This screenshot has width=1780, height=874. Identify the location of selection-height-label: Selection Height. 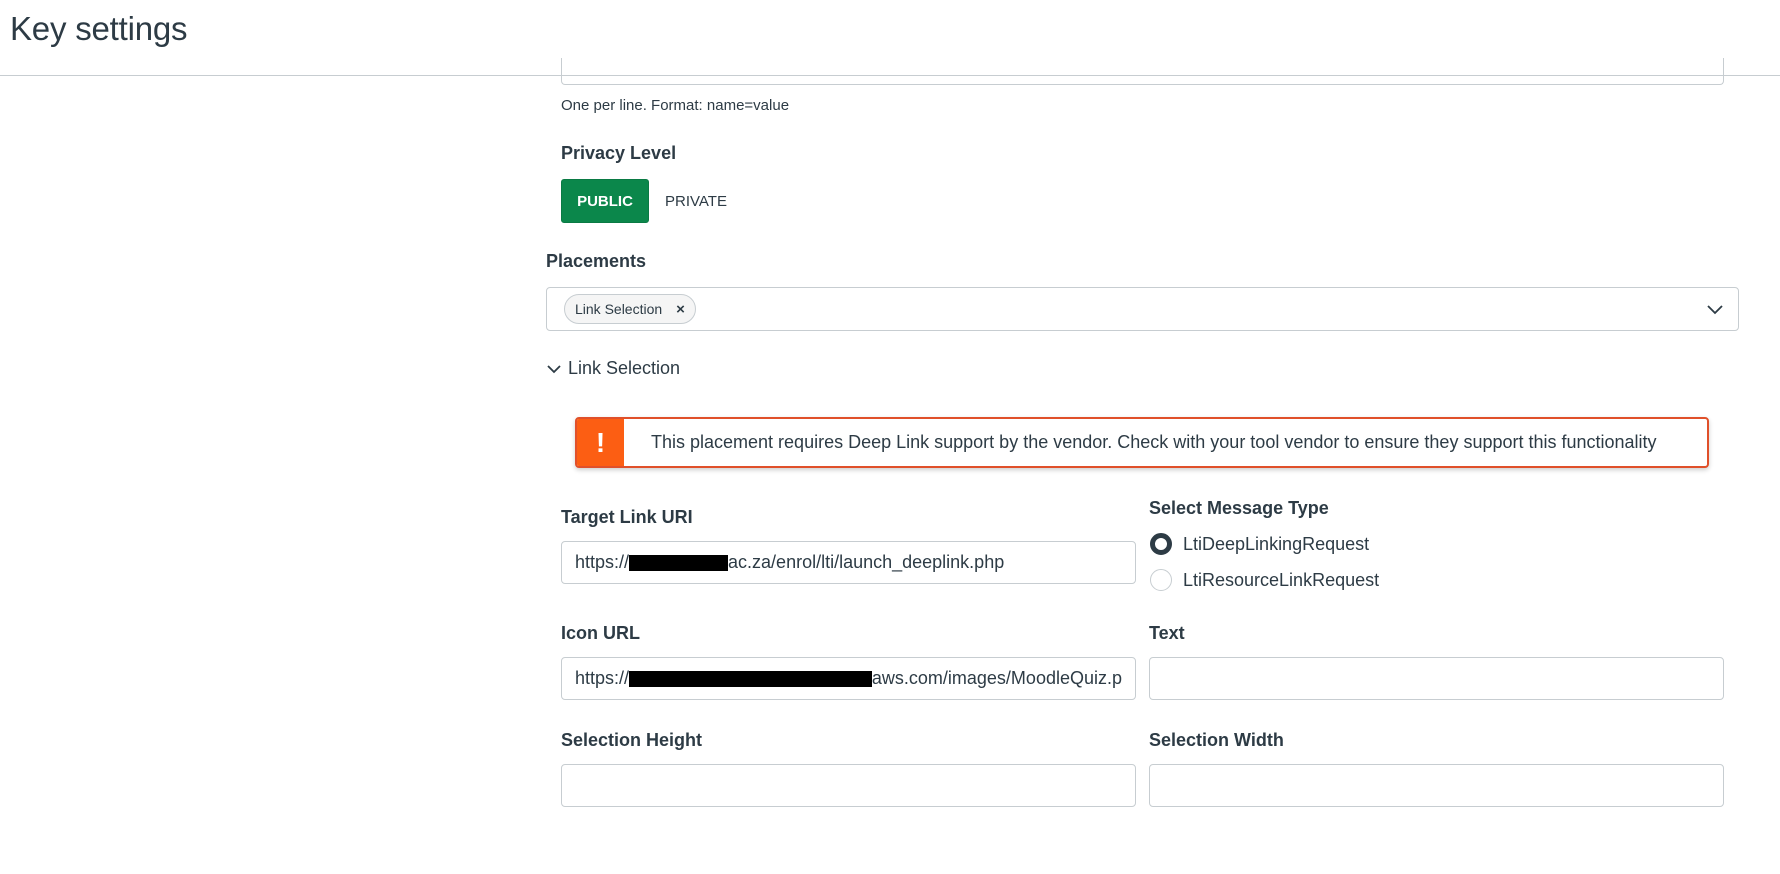
(632, 740).